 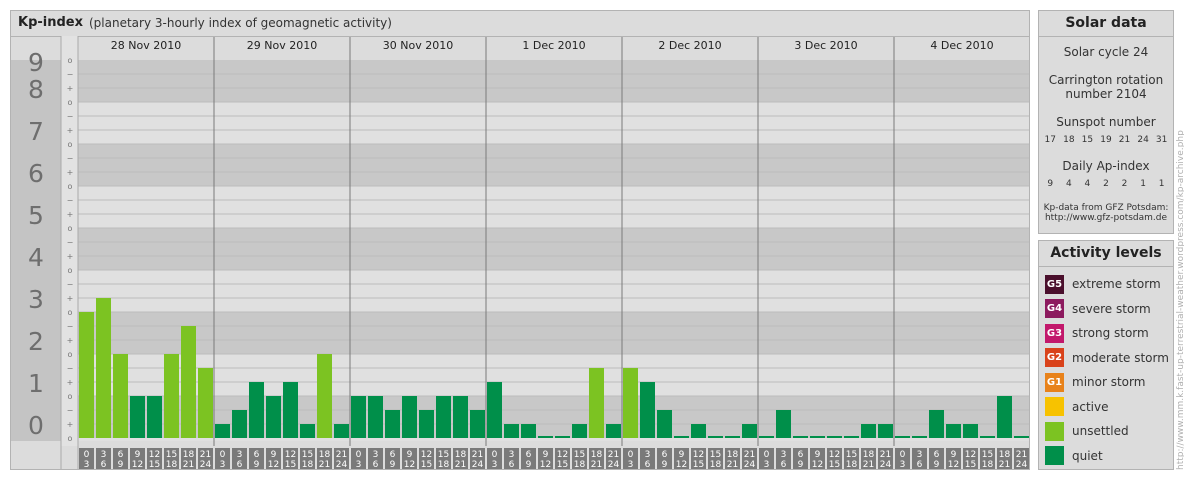 I want to click on sunspot-label: Sunspot number, so click(x=1106, y=122).